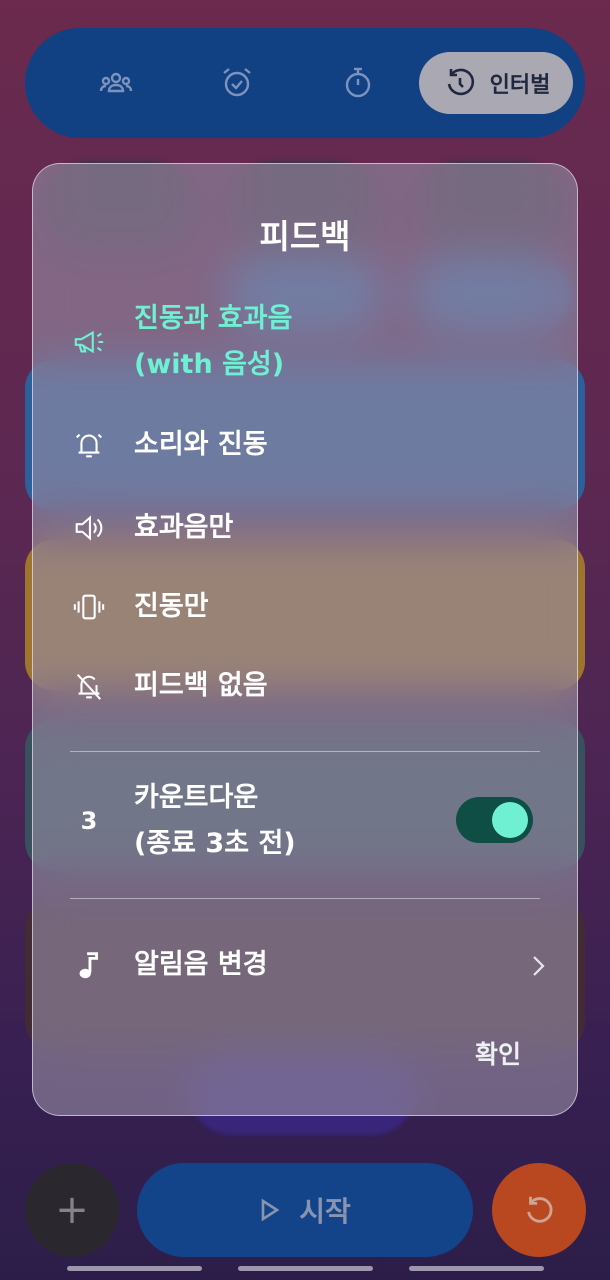 This screenshot has height=1280, width=610. I want to click on countdown-row: 3 카운트다운 (종료 3초 전), so click(183, 821).